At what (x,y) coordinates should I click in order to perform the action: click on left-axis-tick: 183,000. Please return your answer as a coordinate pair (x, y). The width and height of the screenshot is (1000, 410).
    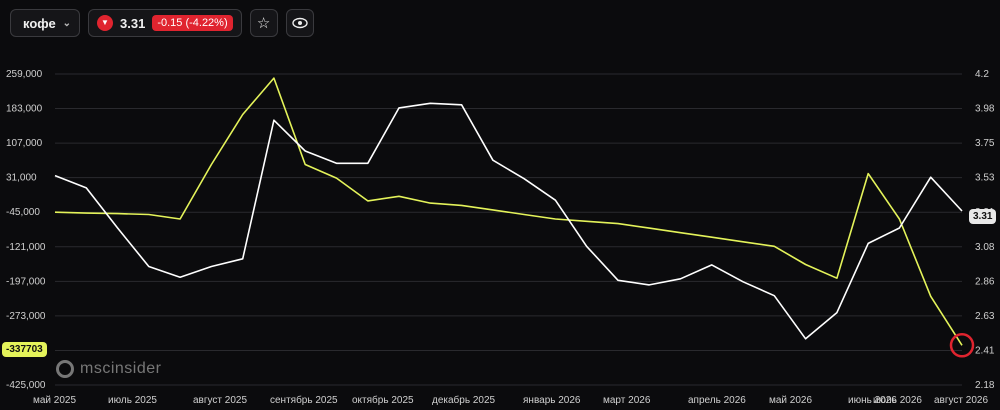
    Looking at the image, I should click on (24, 109).